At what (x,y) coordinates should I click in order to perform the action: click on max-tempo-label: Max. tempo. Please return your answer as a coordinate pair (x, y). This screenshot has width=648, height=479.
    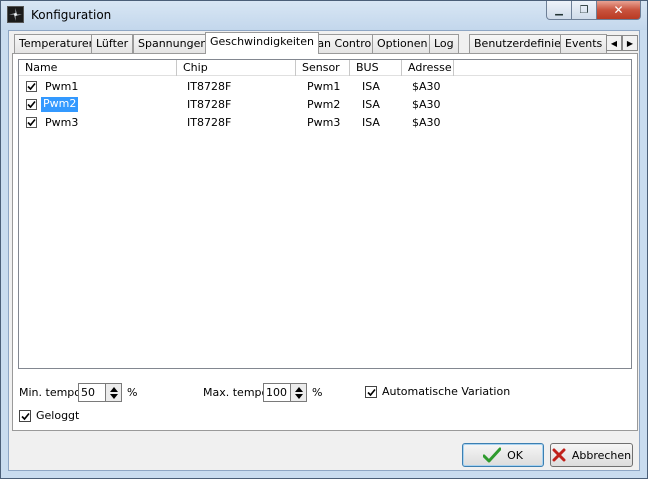
    Looking at the image, I should click on (236, 392).